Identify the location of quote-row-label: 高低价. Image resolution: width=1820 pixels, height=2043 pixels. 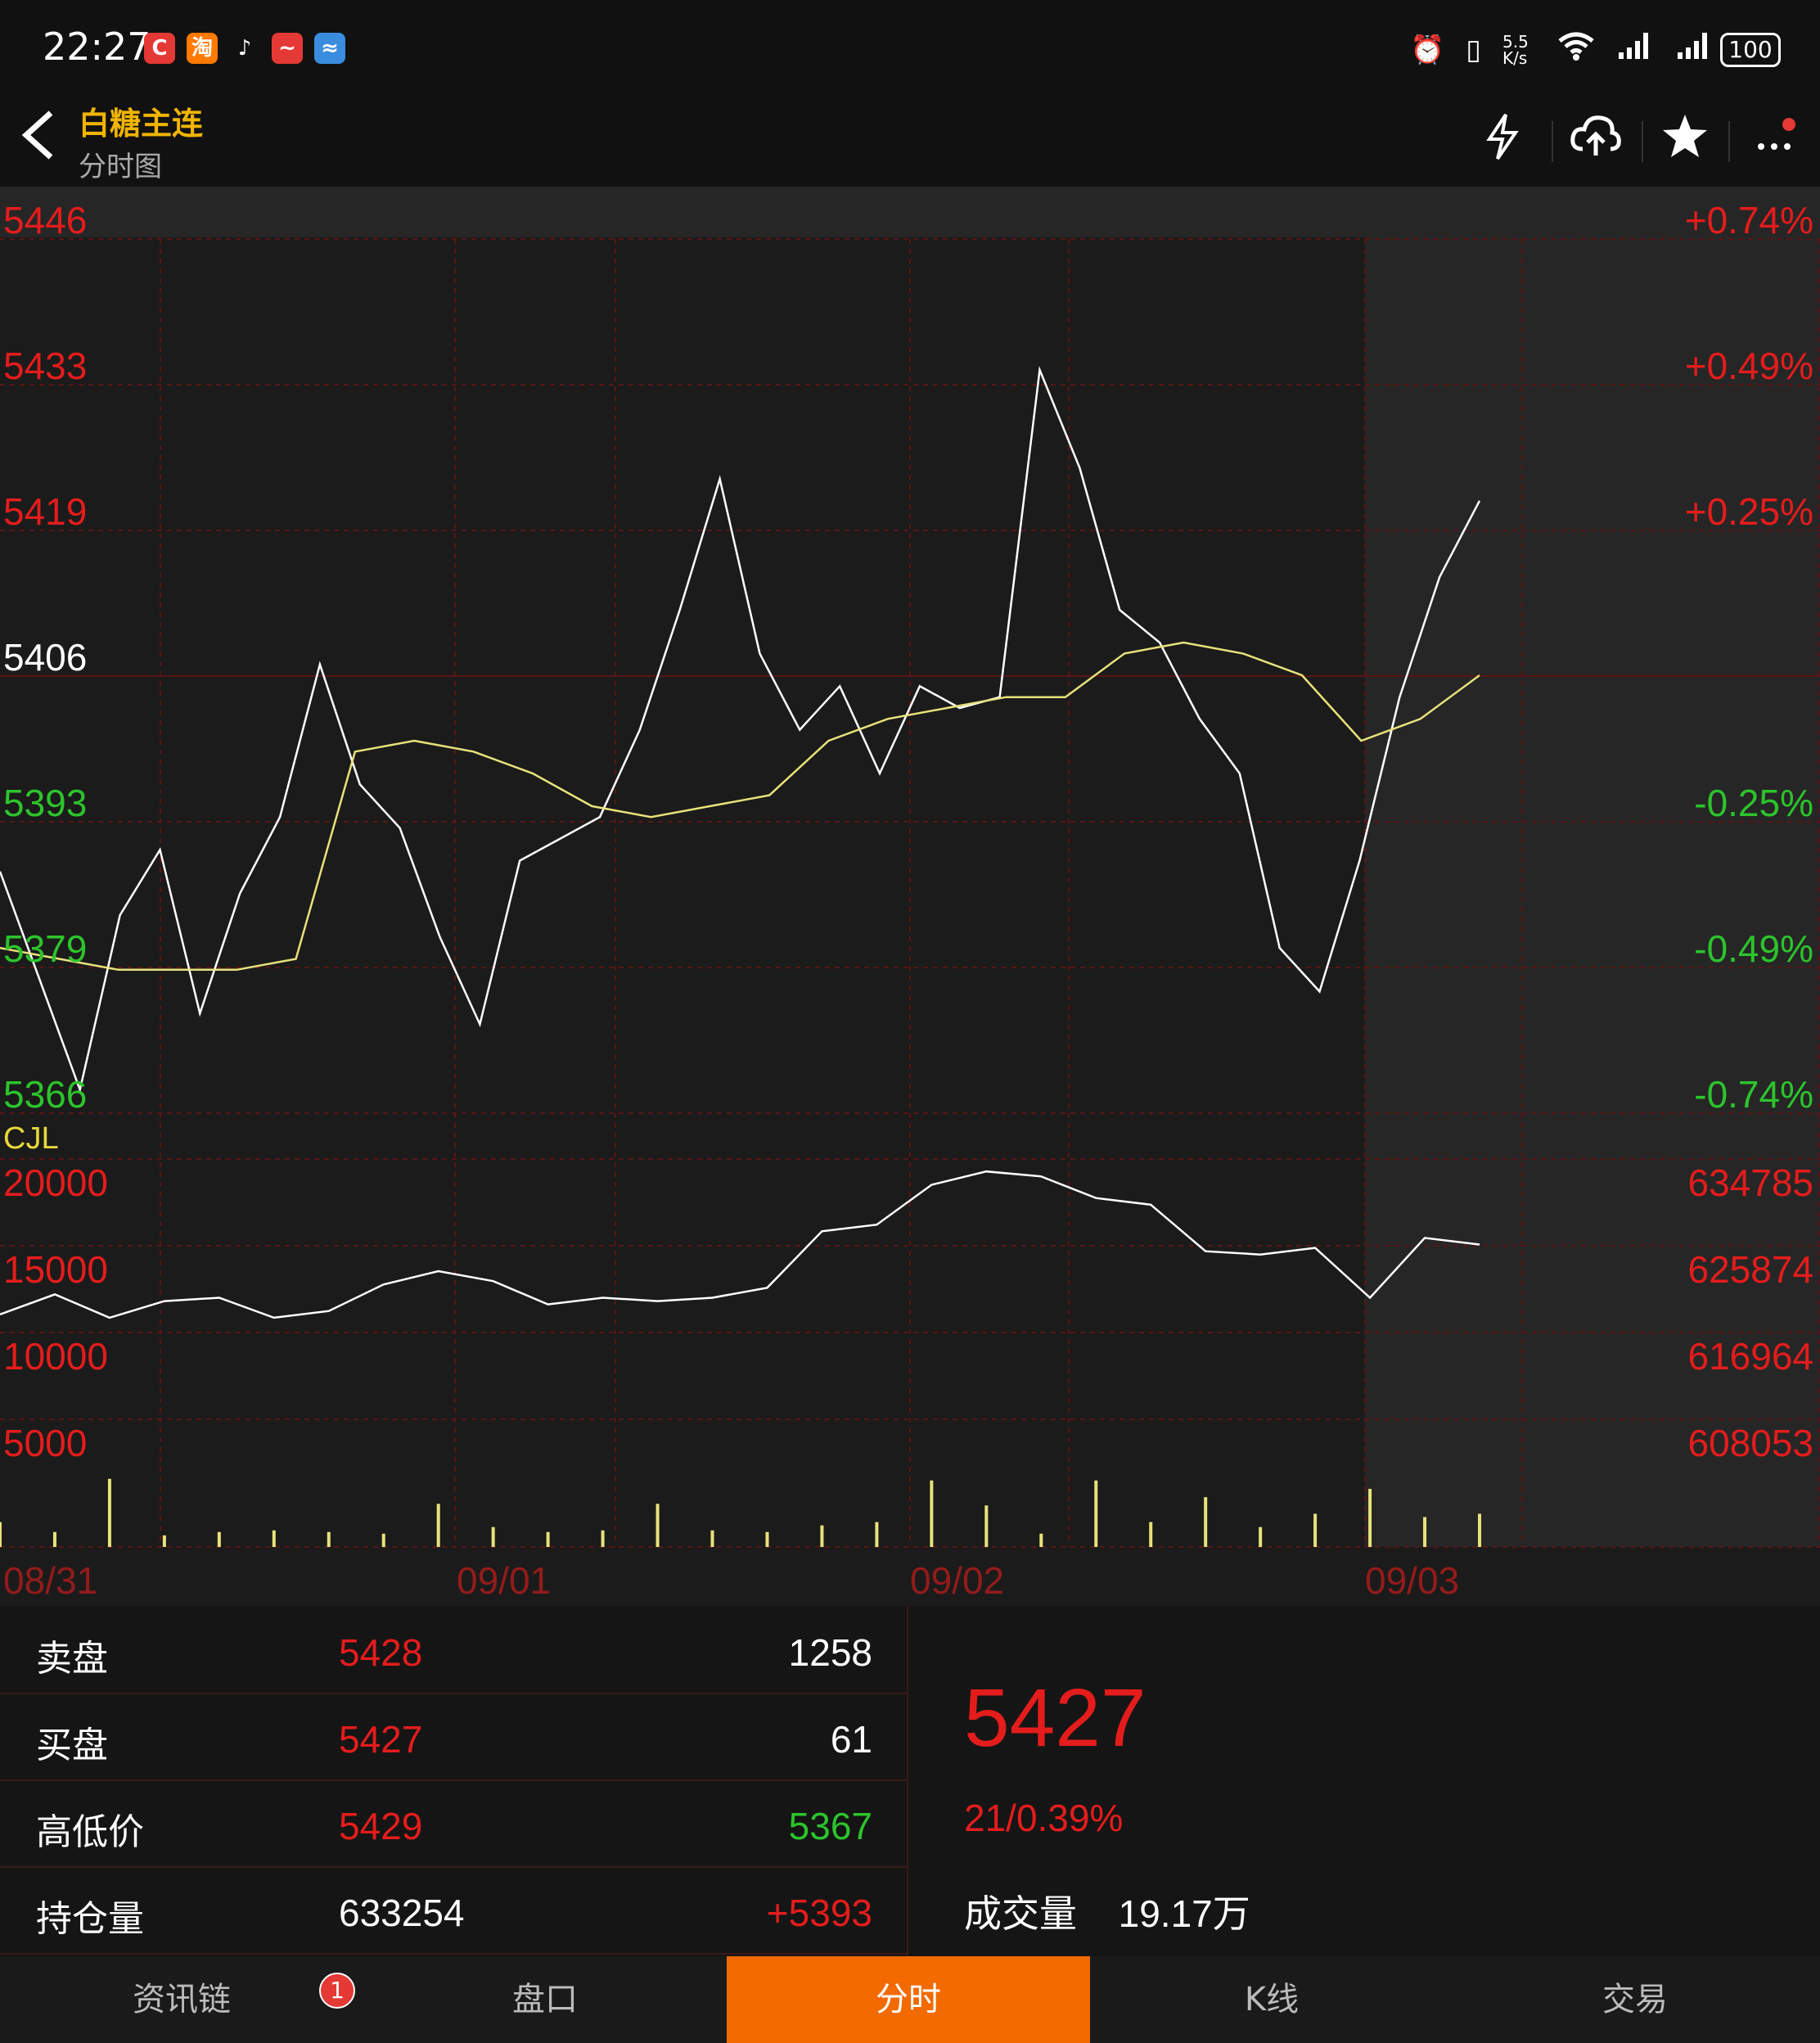
(90, 1832).